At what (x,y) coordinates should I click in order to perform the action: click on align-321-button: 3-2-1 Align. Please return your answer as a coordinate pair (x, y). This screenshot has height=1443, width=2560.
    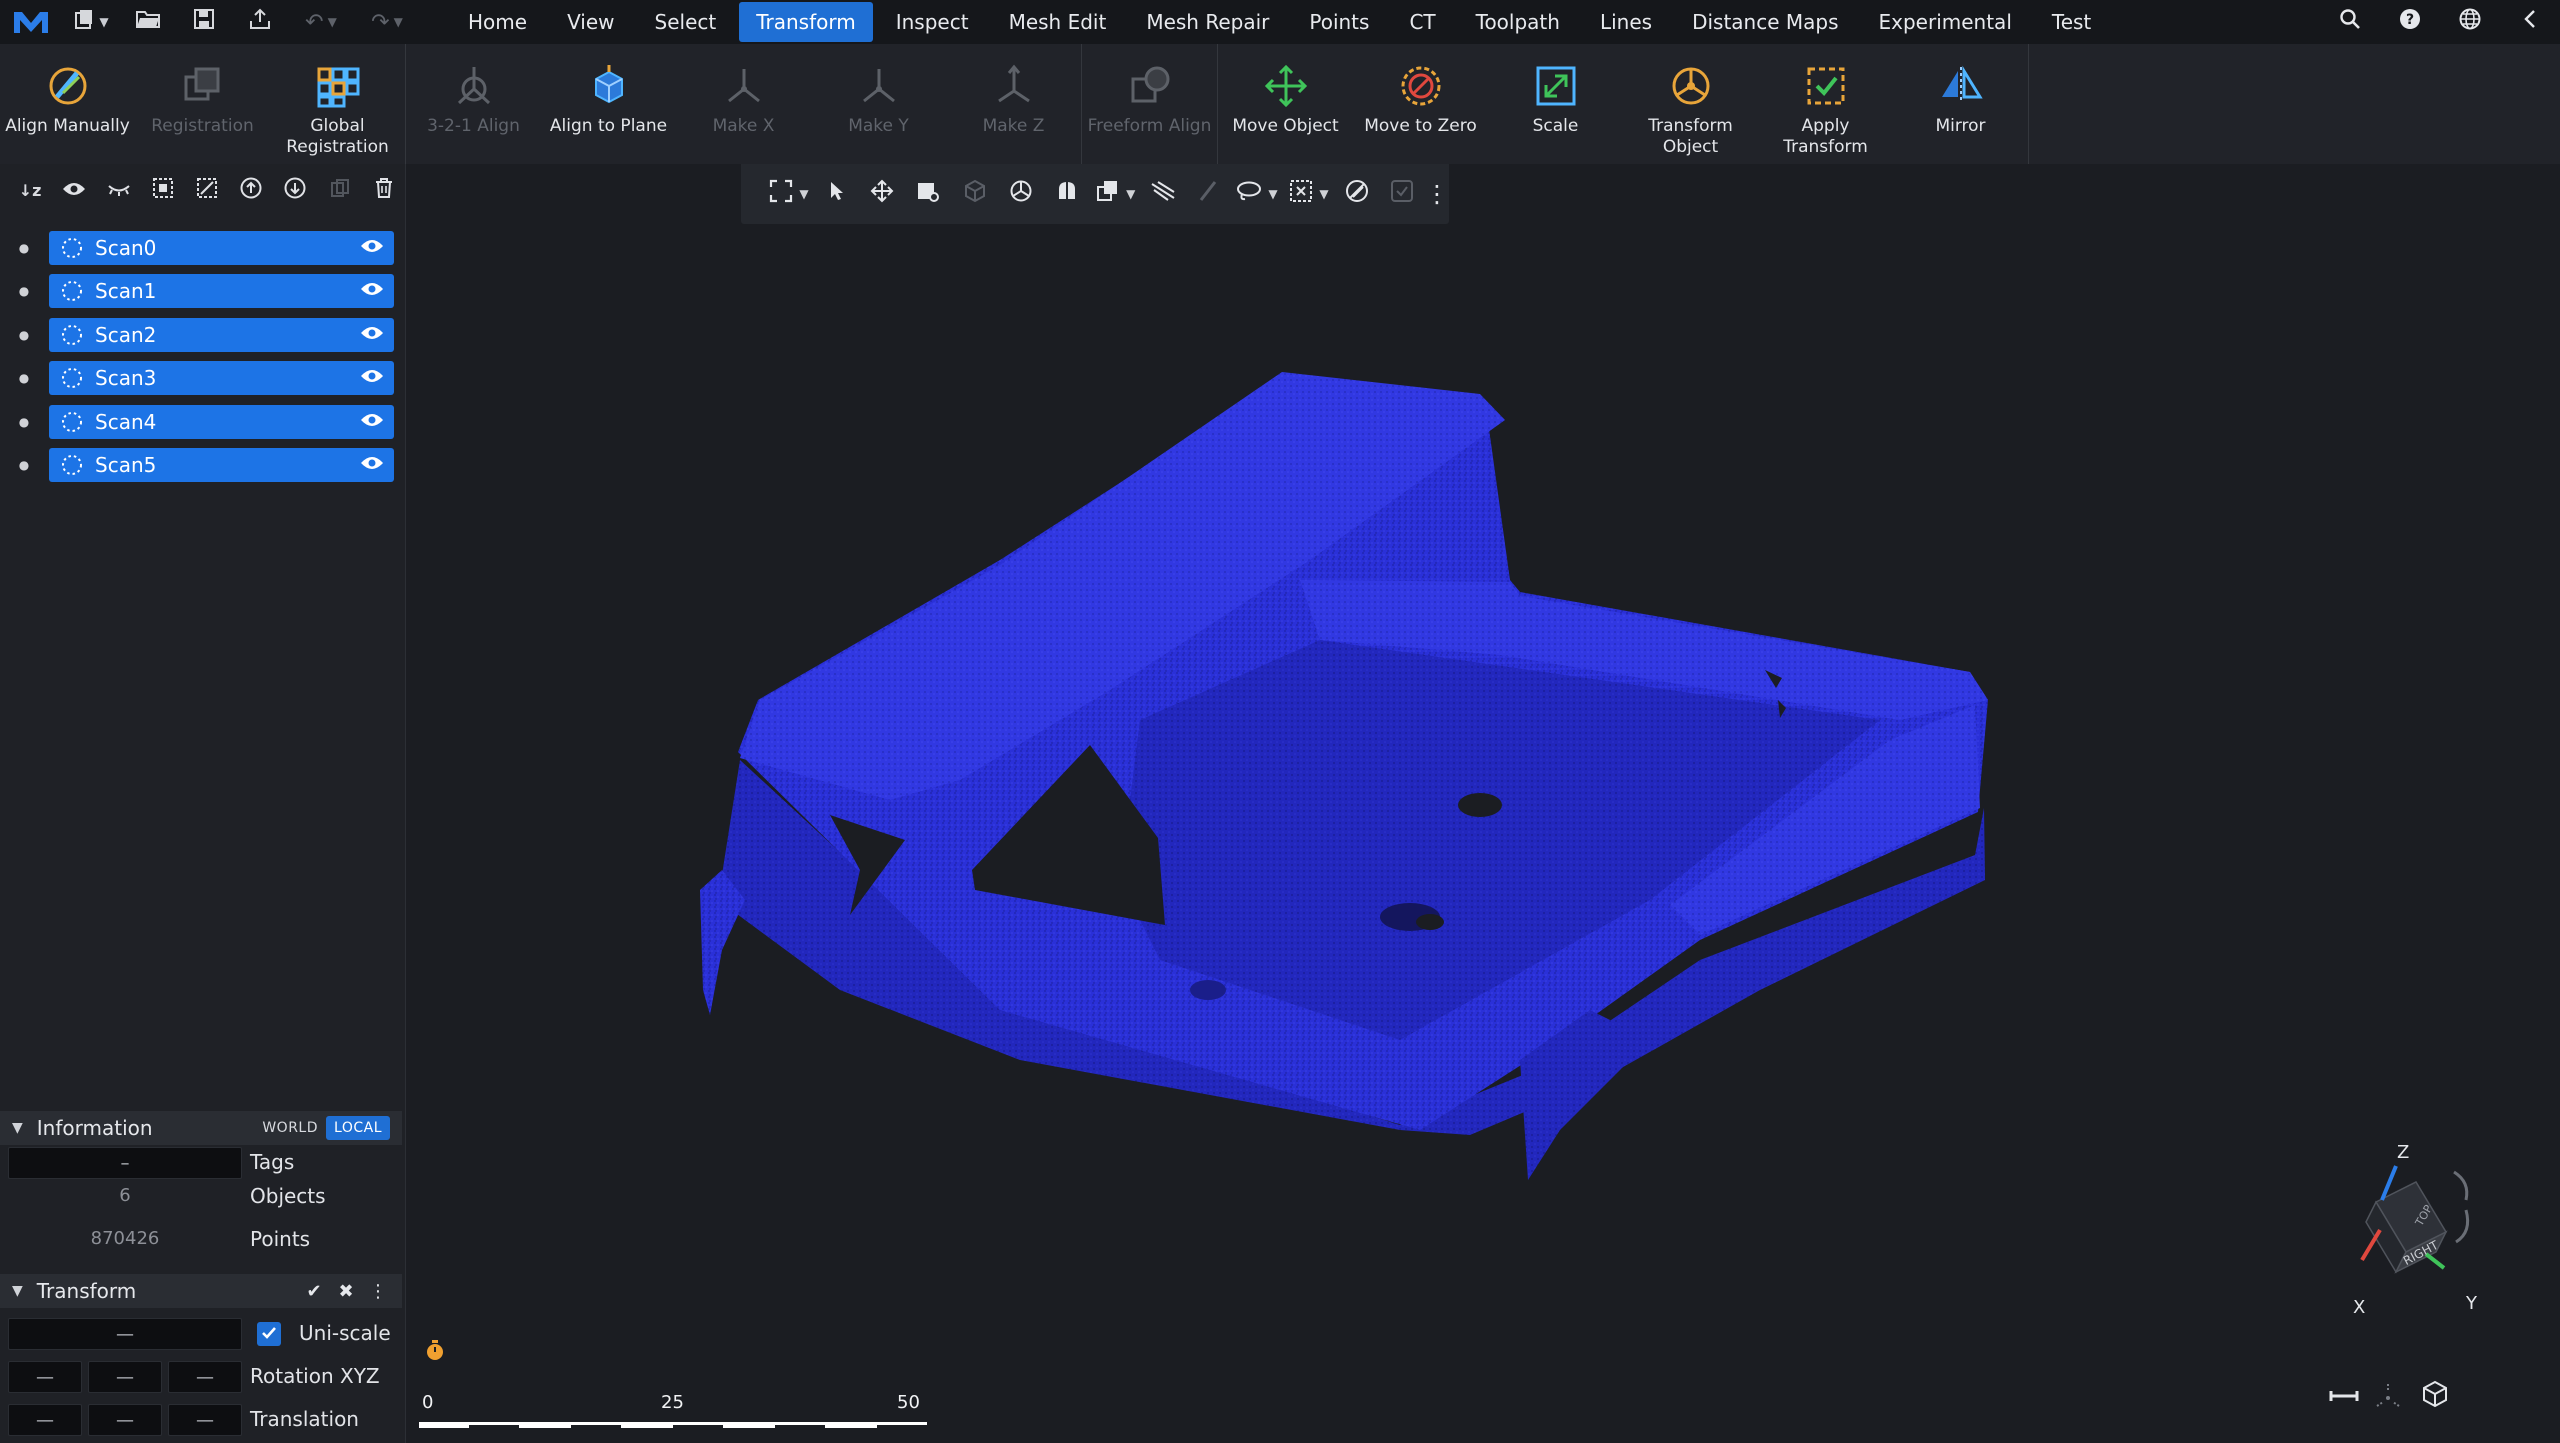
    Looking at the image, I should click on (473, 104).